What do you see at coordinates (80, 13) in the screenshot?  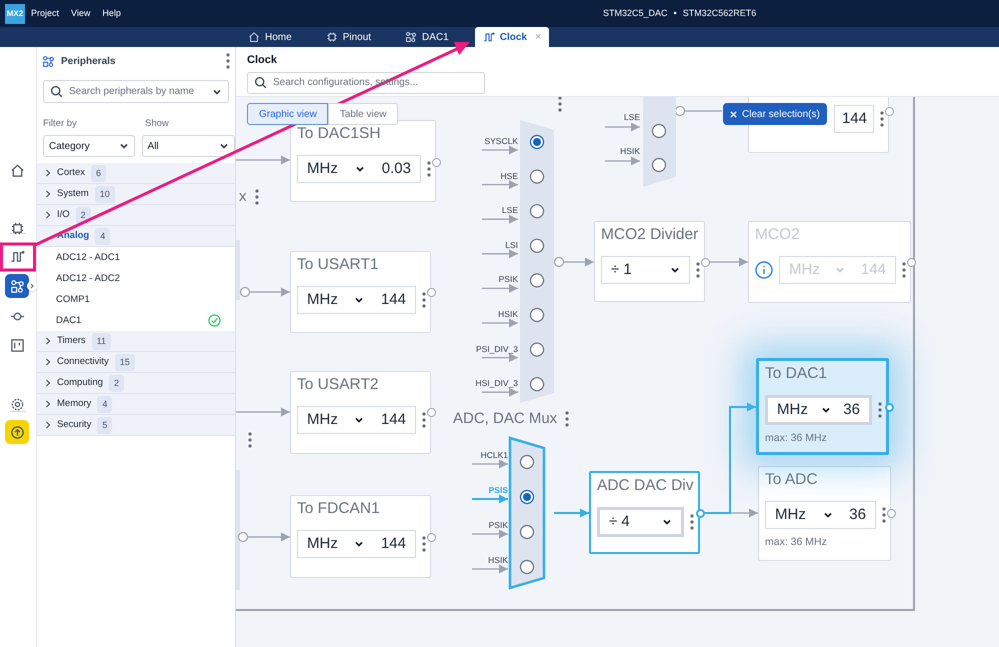 I see `menu-item: View` at bounding box center [80, 13].